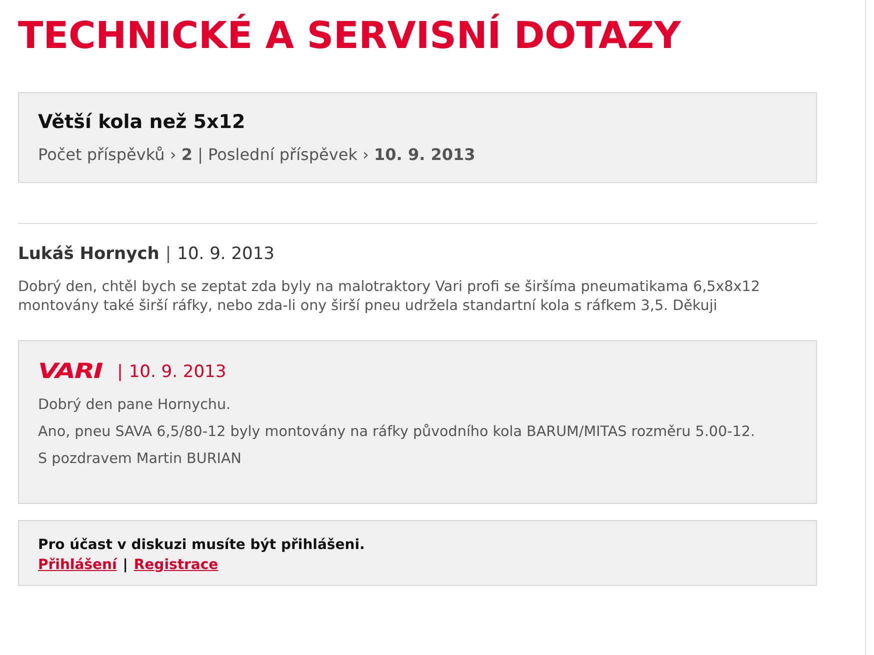  I want to click on login-message: Pro účast v diskuzi musíte být přihlášeni., so click(202, 545).